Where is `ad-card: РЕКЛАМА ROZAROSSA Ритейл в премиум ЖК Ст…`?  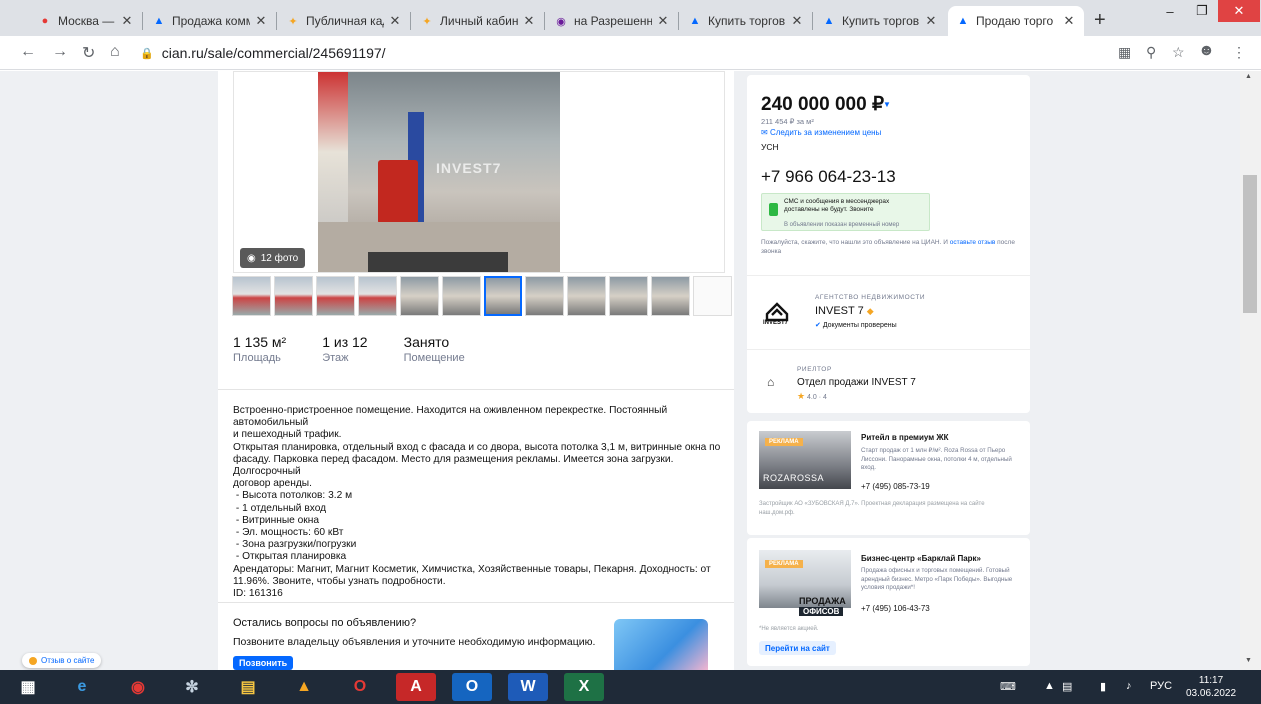
ad-card: РЕКЛАМА ROZAROSSA Ритейл в премиум ЖК Ст… is located at coordinates (888, 478).